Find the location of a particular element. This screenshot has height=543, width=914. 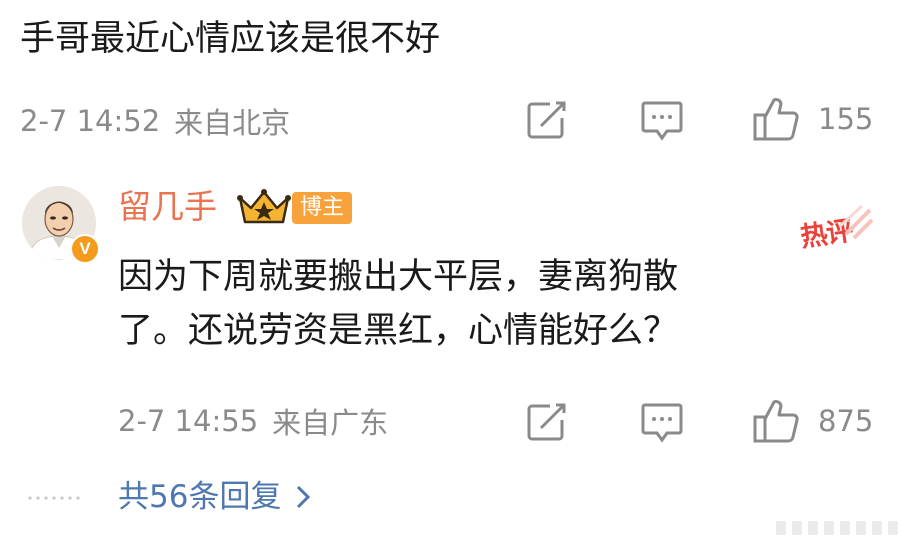

reply-time: 2-7 14:55 is located at coordinates (188, 421).